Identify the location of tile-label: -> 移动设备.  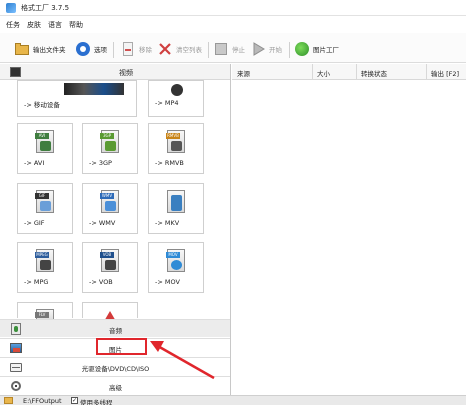
(42, 105).